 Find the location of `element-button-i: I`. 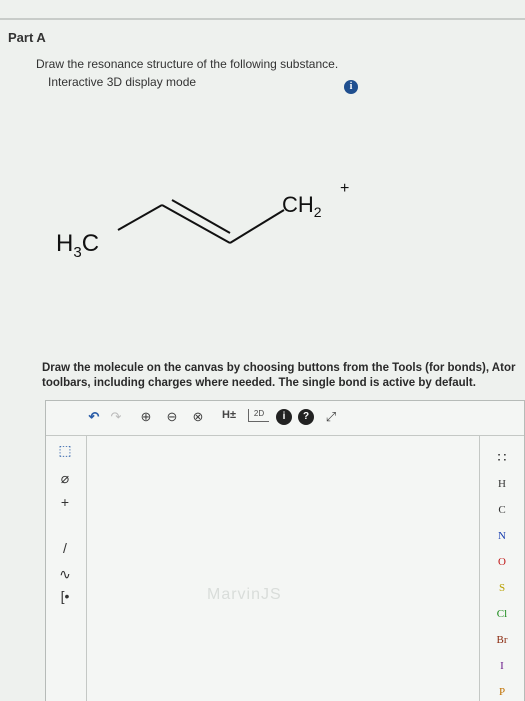

element-button-i: I is located at coordinates (502, 666).